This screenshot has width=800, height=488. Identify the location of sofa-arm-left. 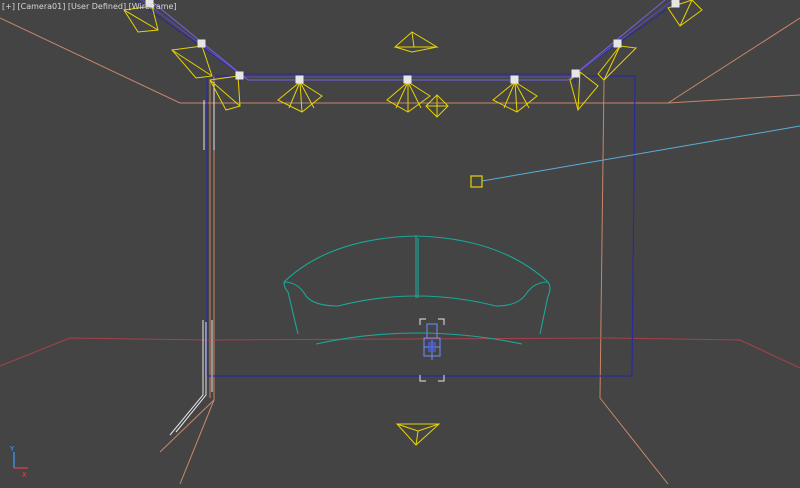
(291, 308).